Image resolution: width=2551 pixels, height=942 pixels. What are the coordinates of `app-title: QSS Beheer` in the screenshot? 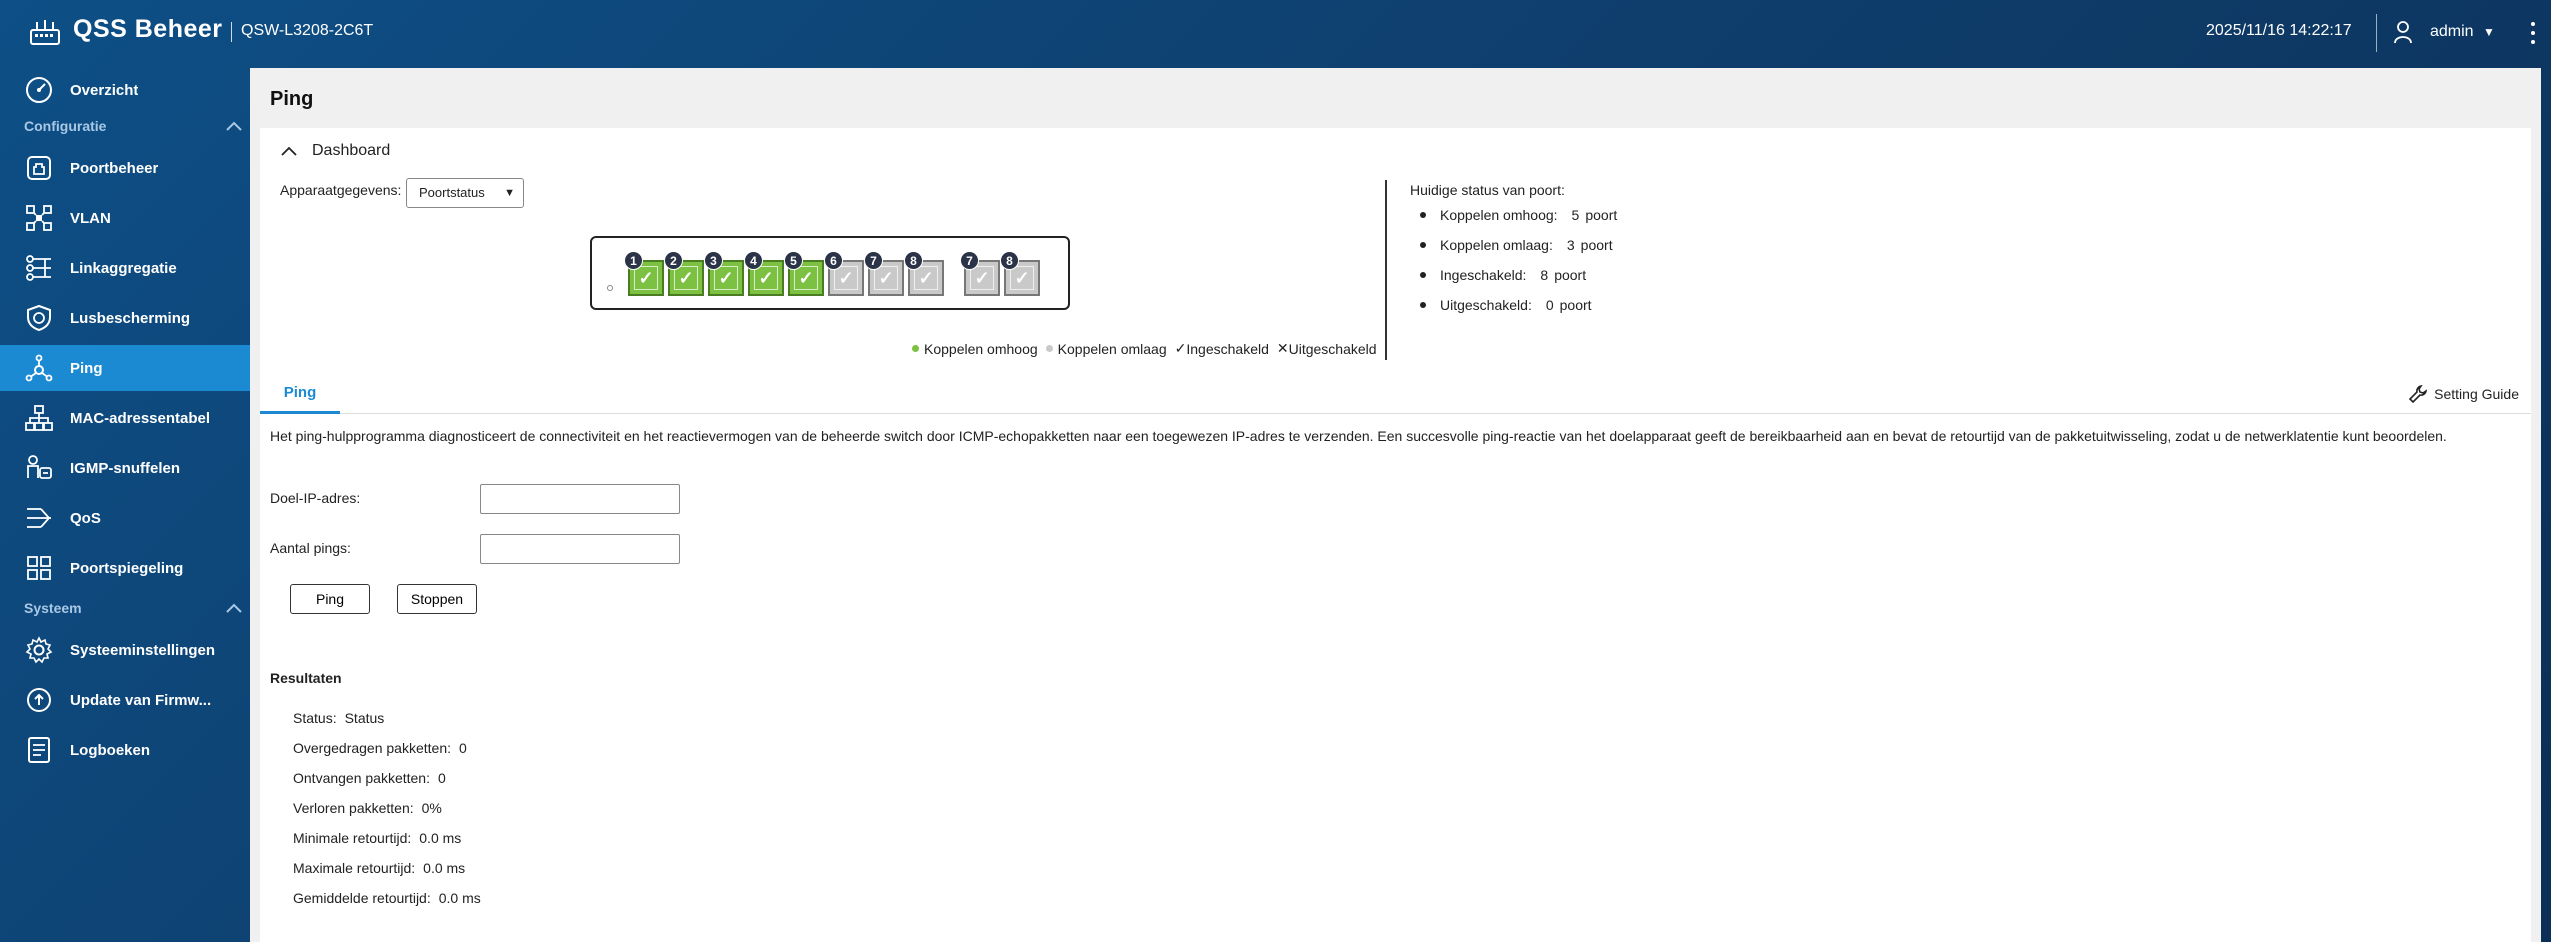 It's located at (148, 29).